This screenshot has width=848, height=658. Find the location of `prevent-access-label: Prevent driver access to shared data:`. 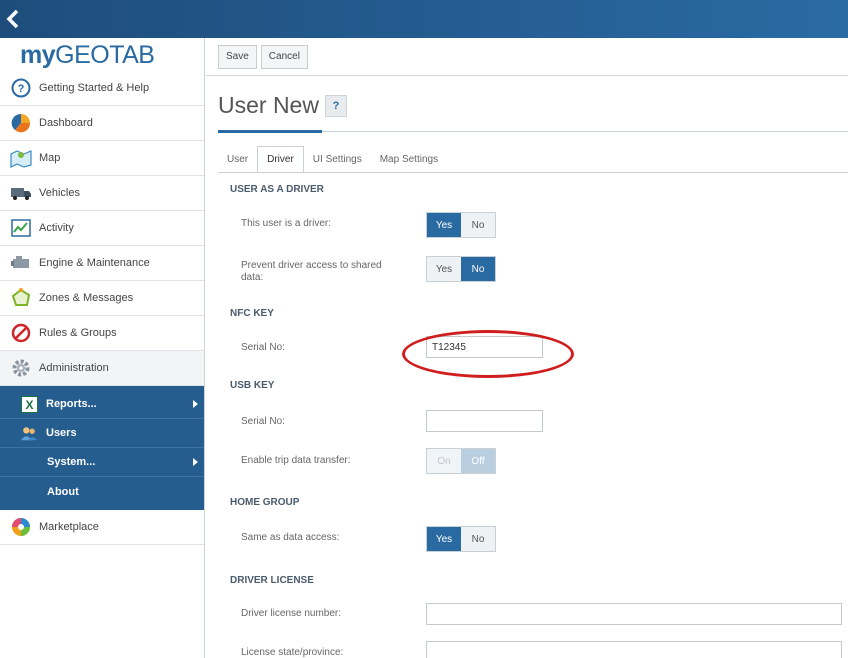

prevent-access-label: Prevent driver access to shared data: is located at coordinates (311, 271).